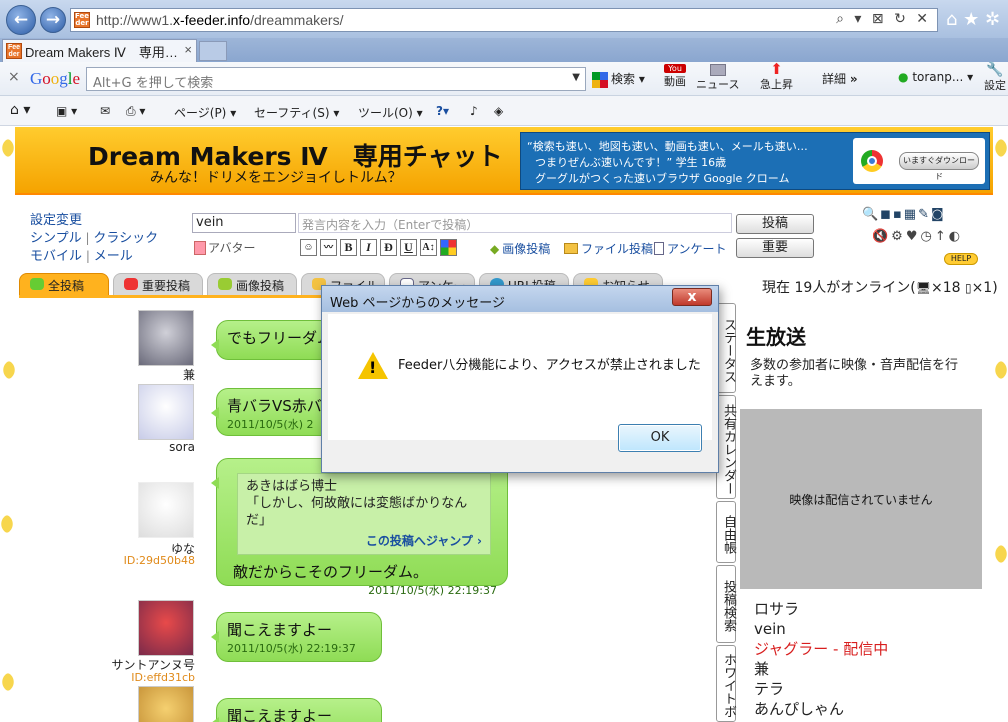  What do you see at coordinates (726, 604) in the screenshot?
I see `side-tab-search: 投稿検索` at bounding box center [726, 604].